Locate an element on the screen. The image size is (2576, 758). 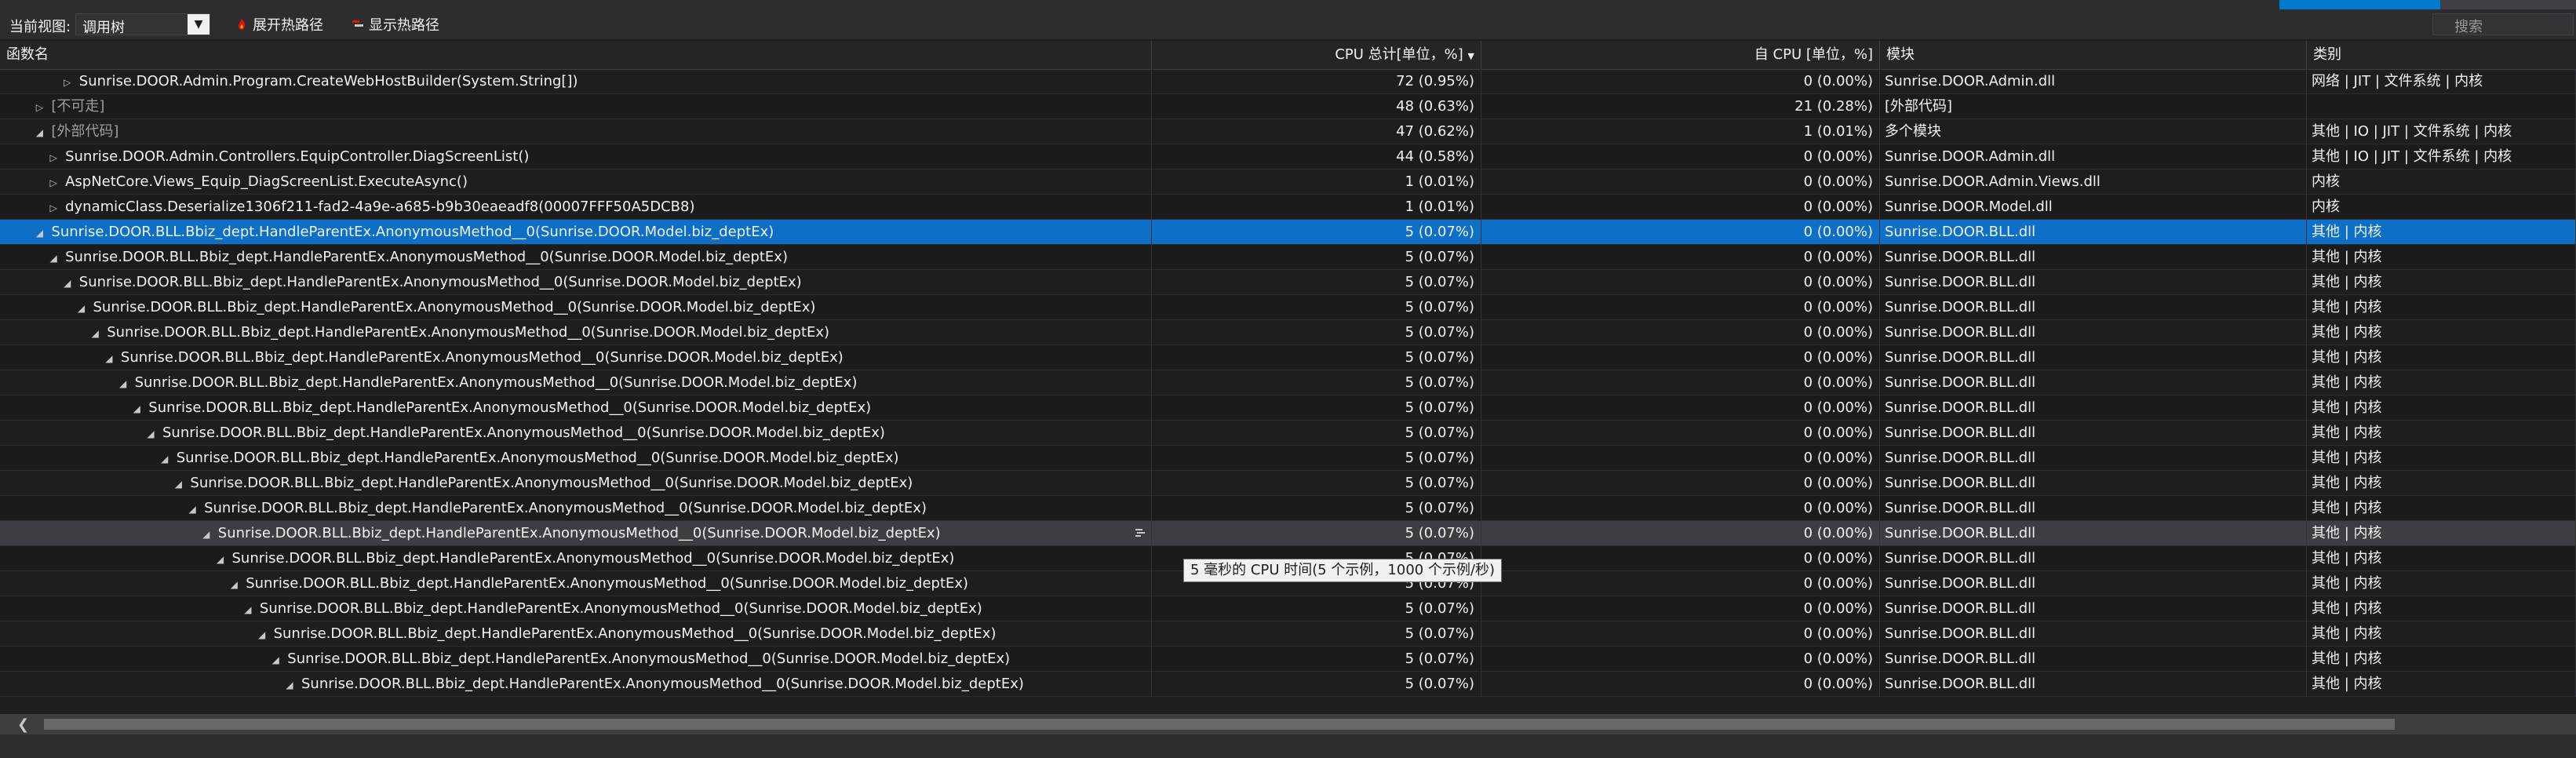
module-cell: Sunrise.DOOR.Model.dll is located at coordinates (2093, 208).